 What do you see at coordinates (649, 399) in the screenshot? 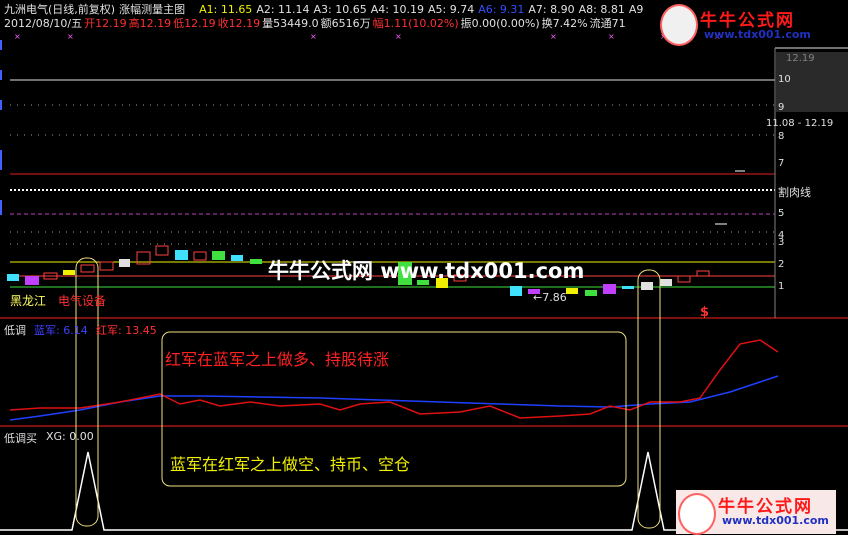
I see `signal-highlight-box` at bounding box center [649, 399].